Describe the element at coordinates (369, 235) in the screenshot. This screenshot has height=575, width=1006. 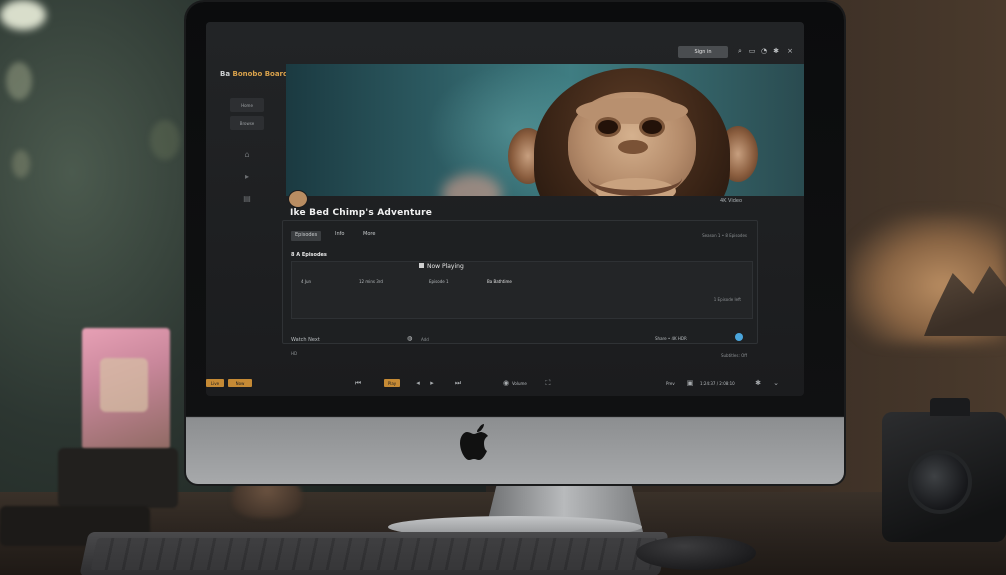
I see `tab-more: More` at that location.